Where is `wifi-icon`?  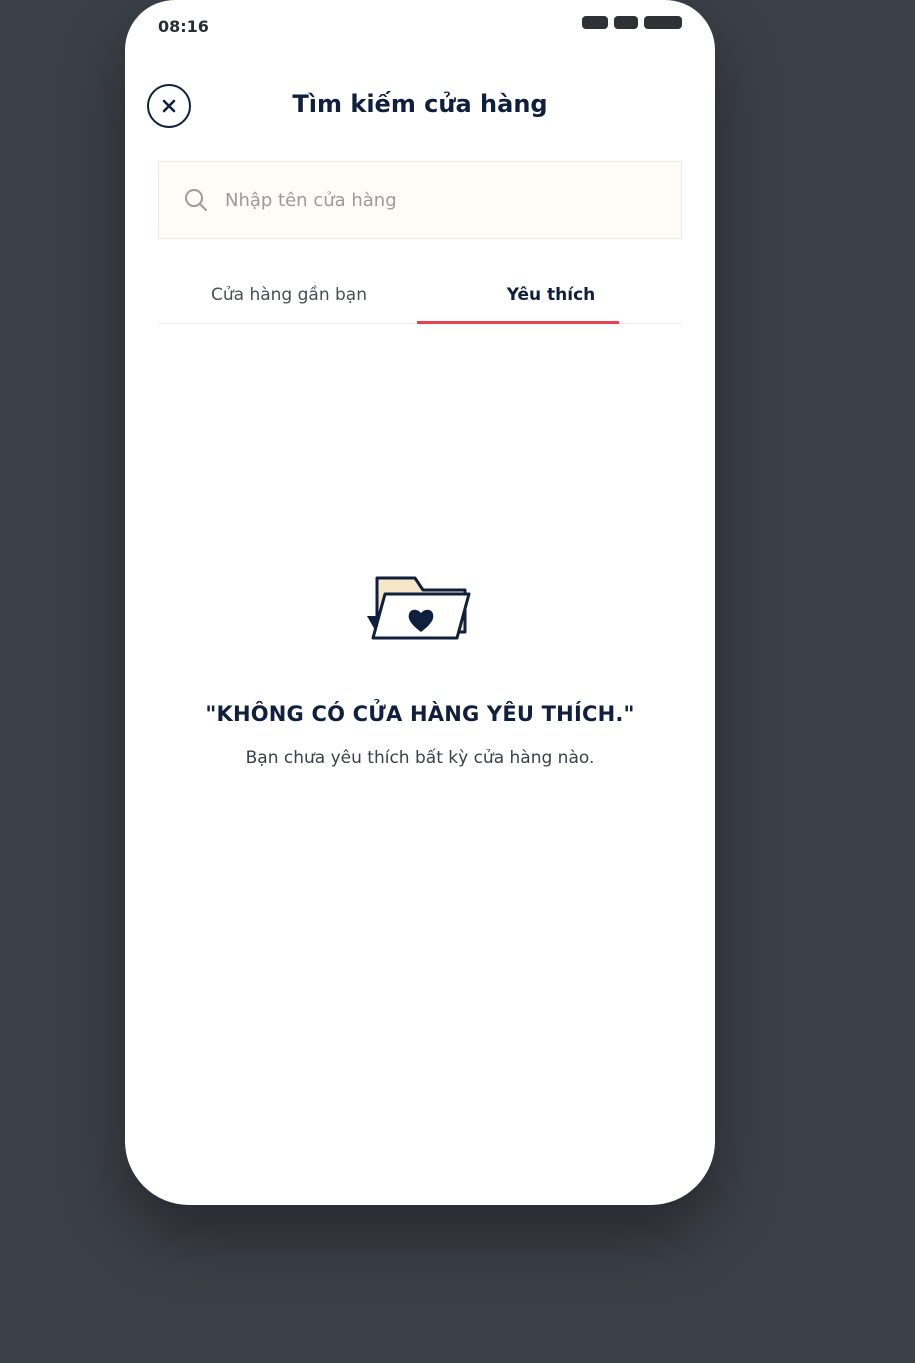
wifi-icon is located at coordinates (626, 22).